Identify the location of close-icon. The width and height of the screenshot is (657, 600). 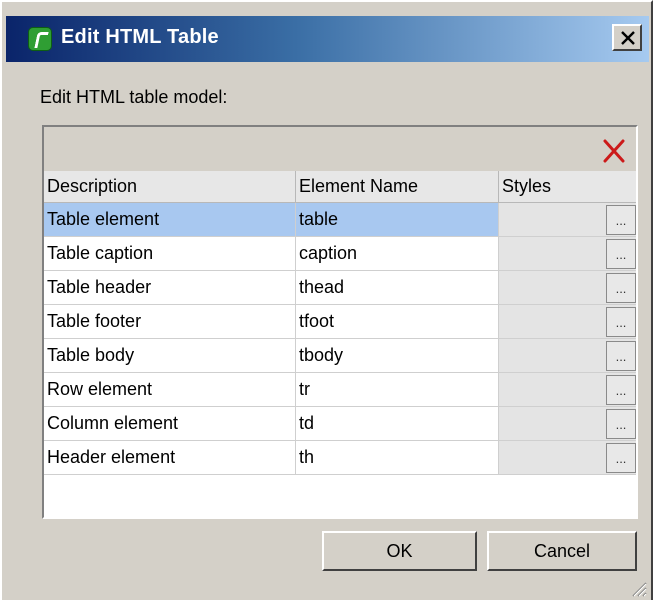
(628, 38).